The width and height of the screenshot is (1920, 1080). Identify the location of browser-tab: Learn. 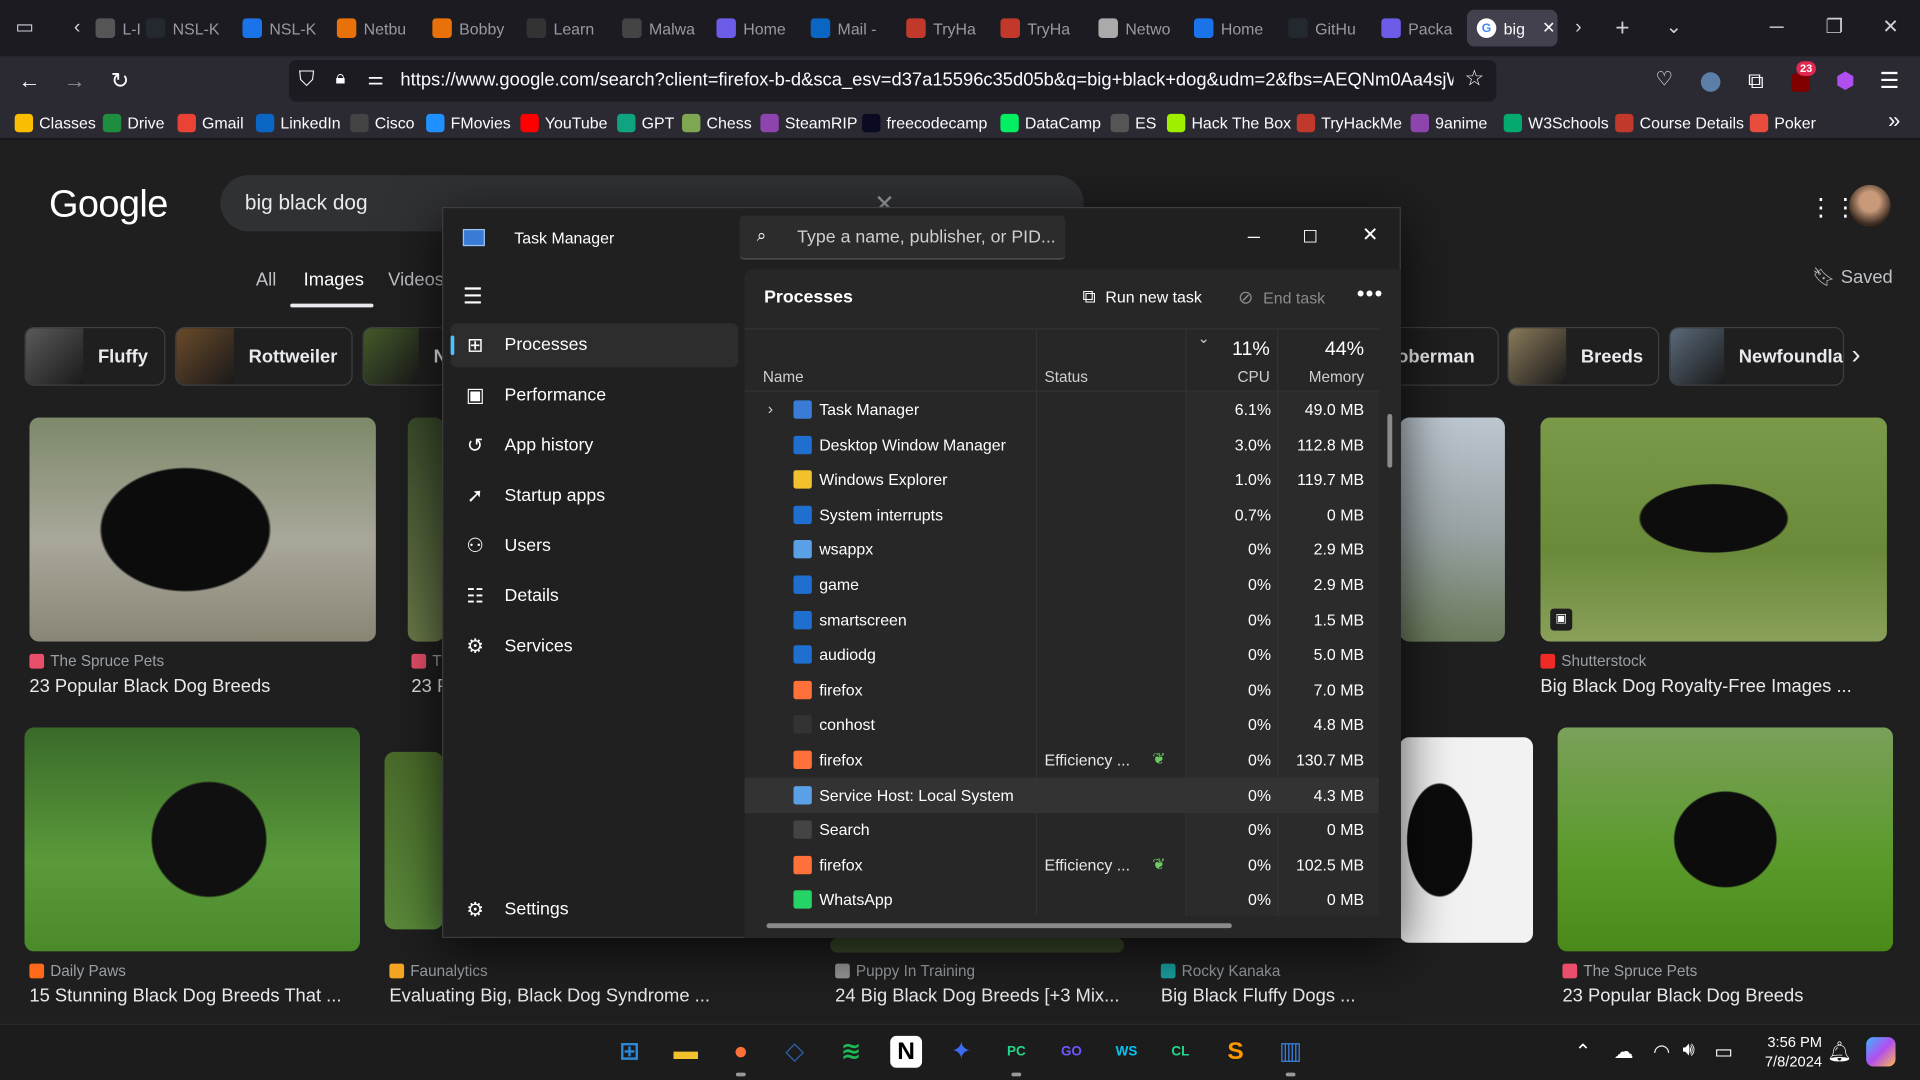
(567, 28).